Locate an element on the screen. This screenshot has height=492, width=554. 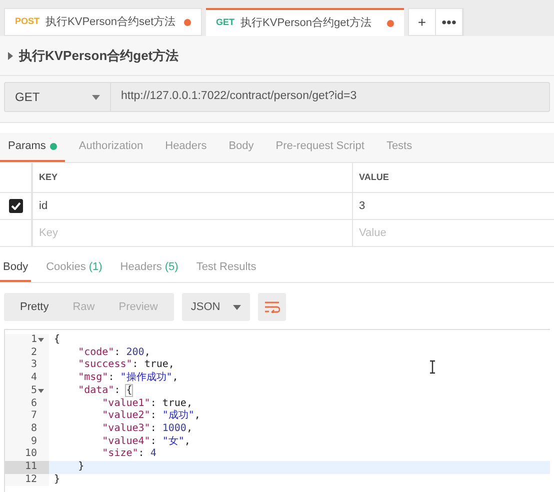
new-tab-button: + is located at coordinates (422, 22).